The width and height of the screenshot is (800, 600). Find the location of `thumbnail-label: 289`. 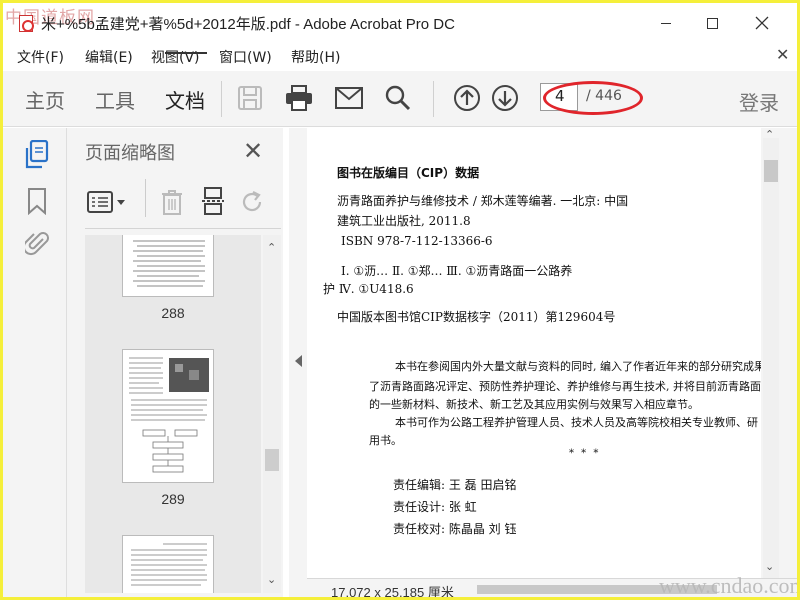

thumbnail-label: 289 is located at coordinates (173, 499).